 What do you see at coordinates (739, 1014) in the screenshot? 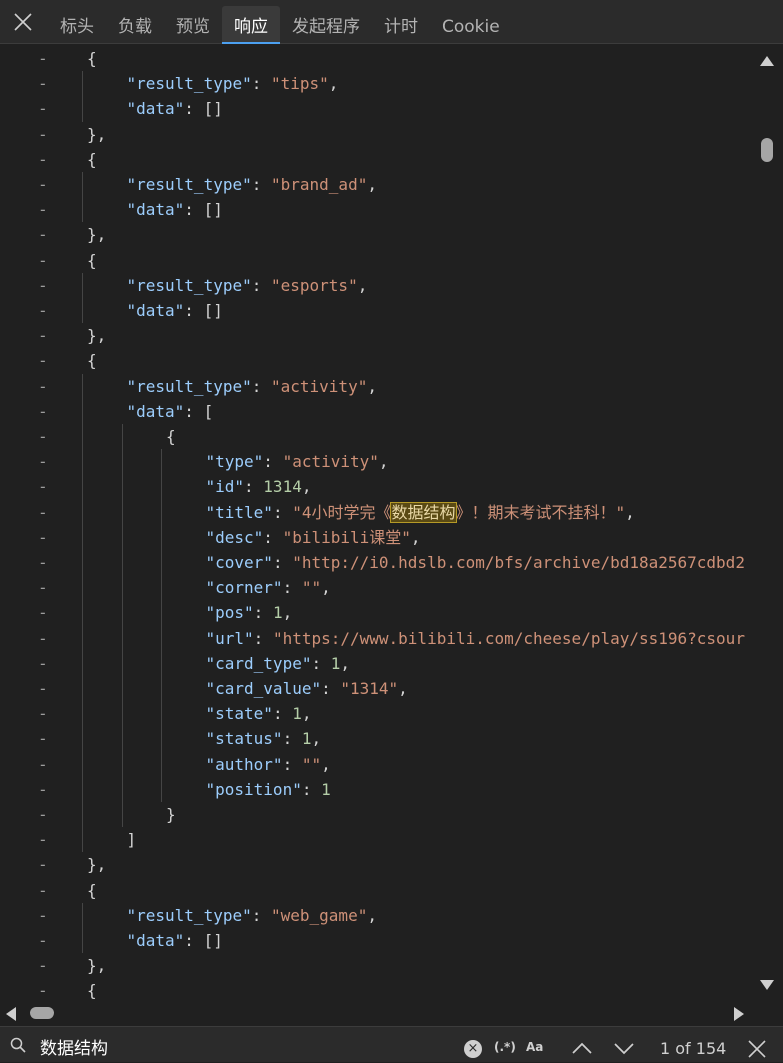
I see `scroll-right-arrow-icon` at bounding box center [739, 1014].